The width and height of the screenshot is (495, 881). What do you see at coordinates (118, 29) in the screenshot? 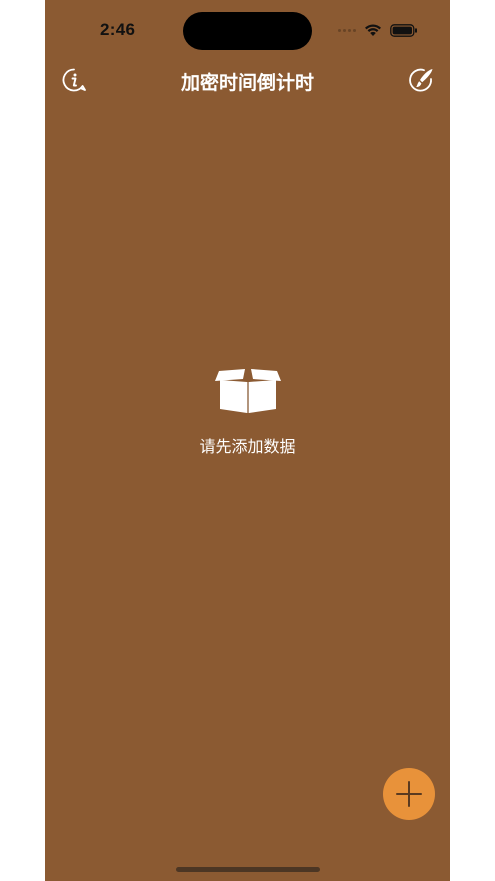
I see `status-time: 2:46` at bounding box center [118, 29].